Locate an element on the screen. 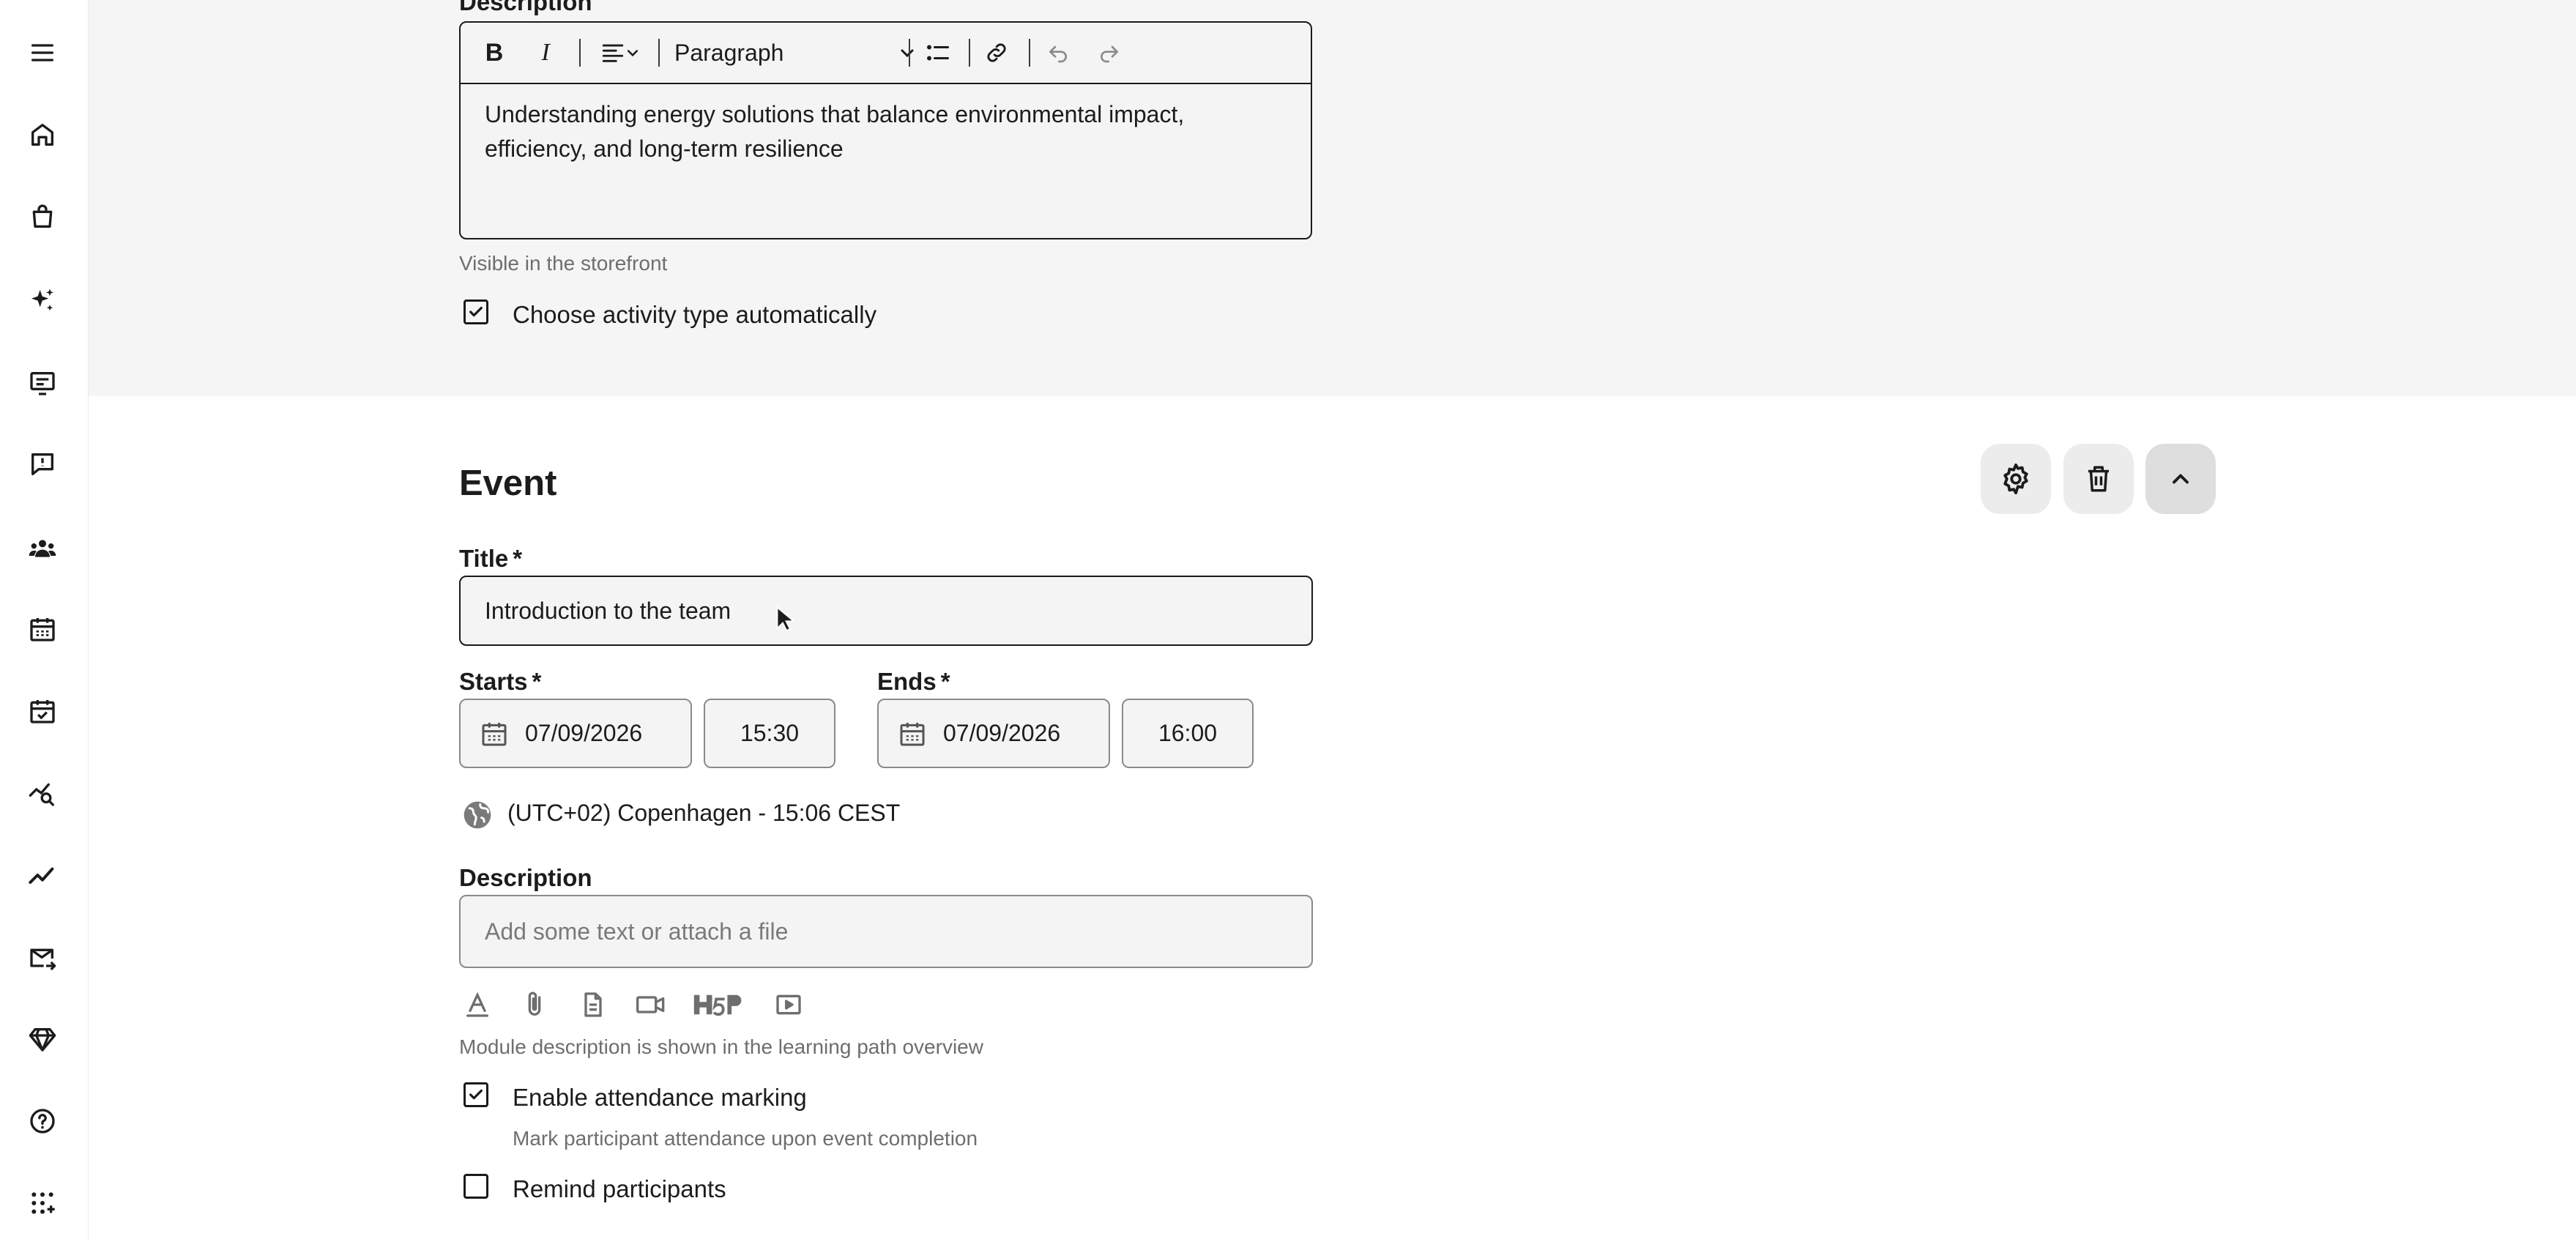  h5p-icon is located at coordinates (717, 1005).